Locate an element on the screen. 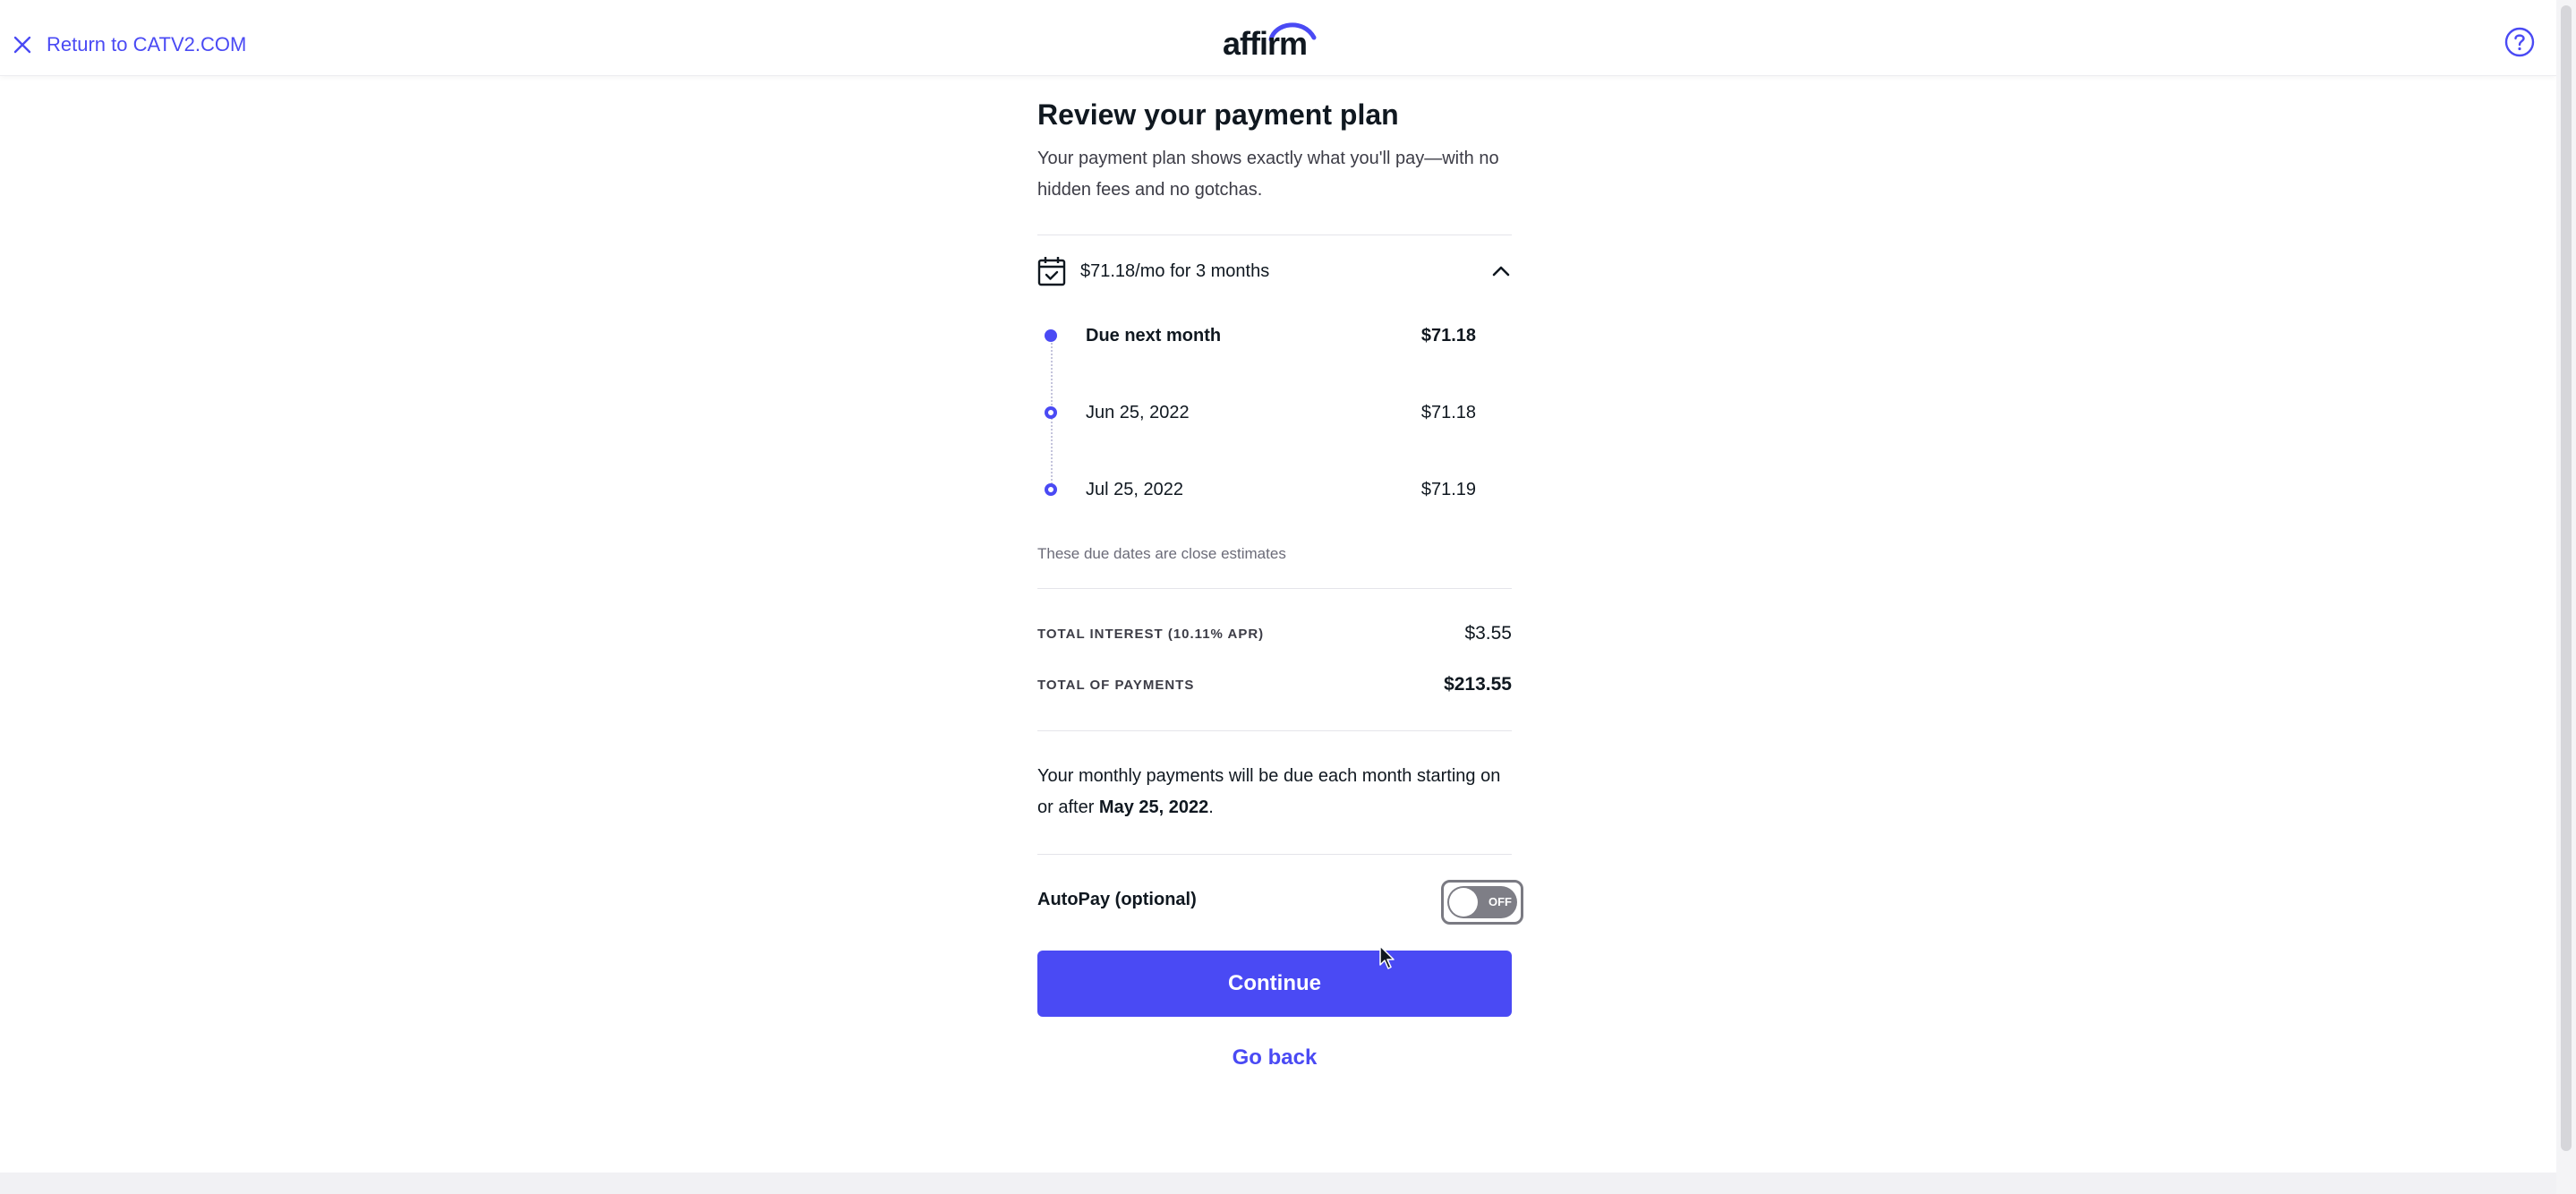 Image resolution: width=2576 pixels, height=1194 pixels. toggle-knob is located at coordinates (1463, 902).